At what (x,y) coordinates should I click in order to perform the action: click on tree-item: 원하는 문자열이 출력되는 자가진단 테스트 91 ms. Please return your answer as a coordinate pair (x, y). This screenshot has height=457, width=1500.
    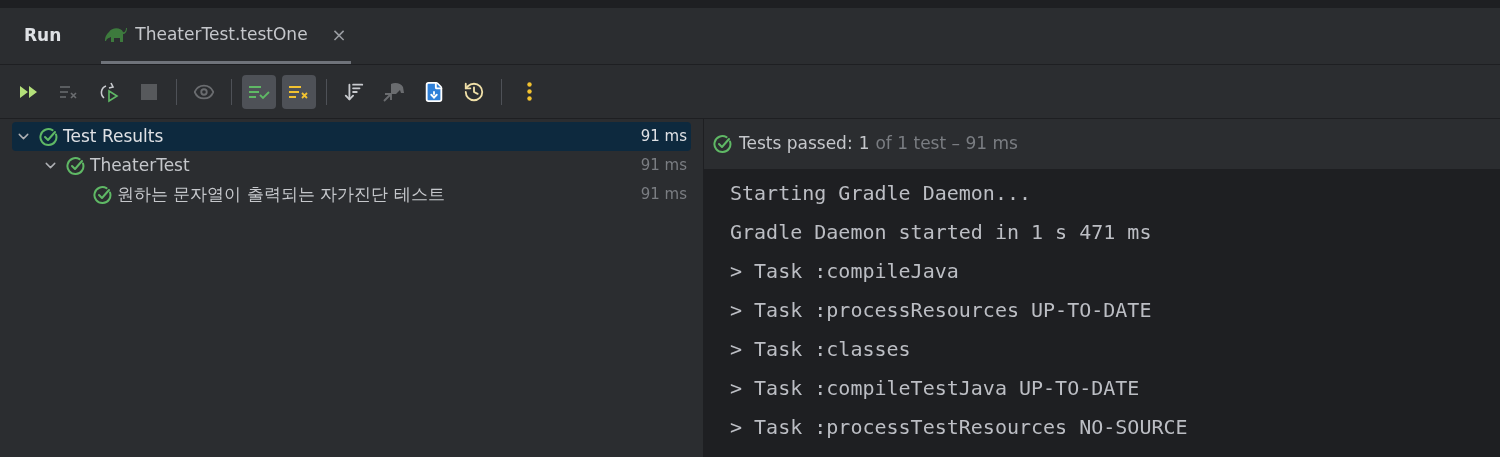
    Looking at the image, I should click on (351, 194).